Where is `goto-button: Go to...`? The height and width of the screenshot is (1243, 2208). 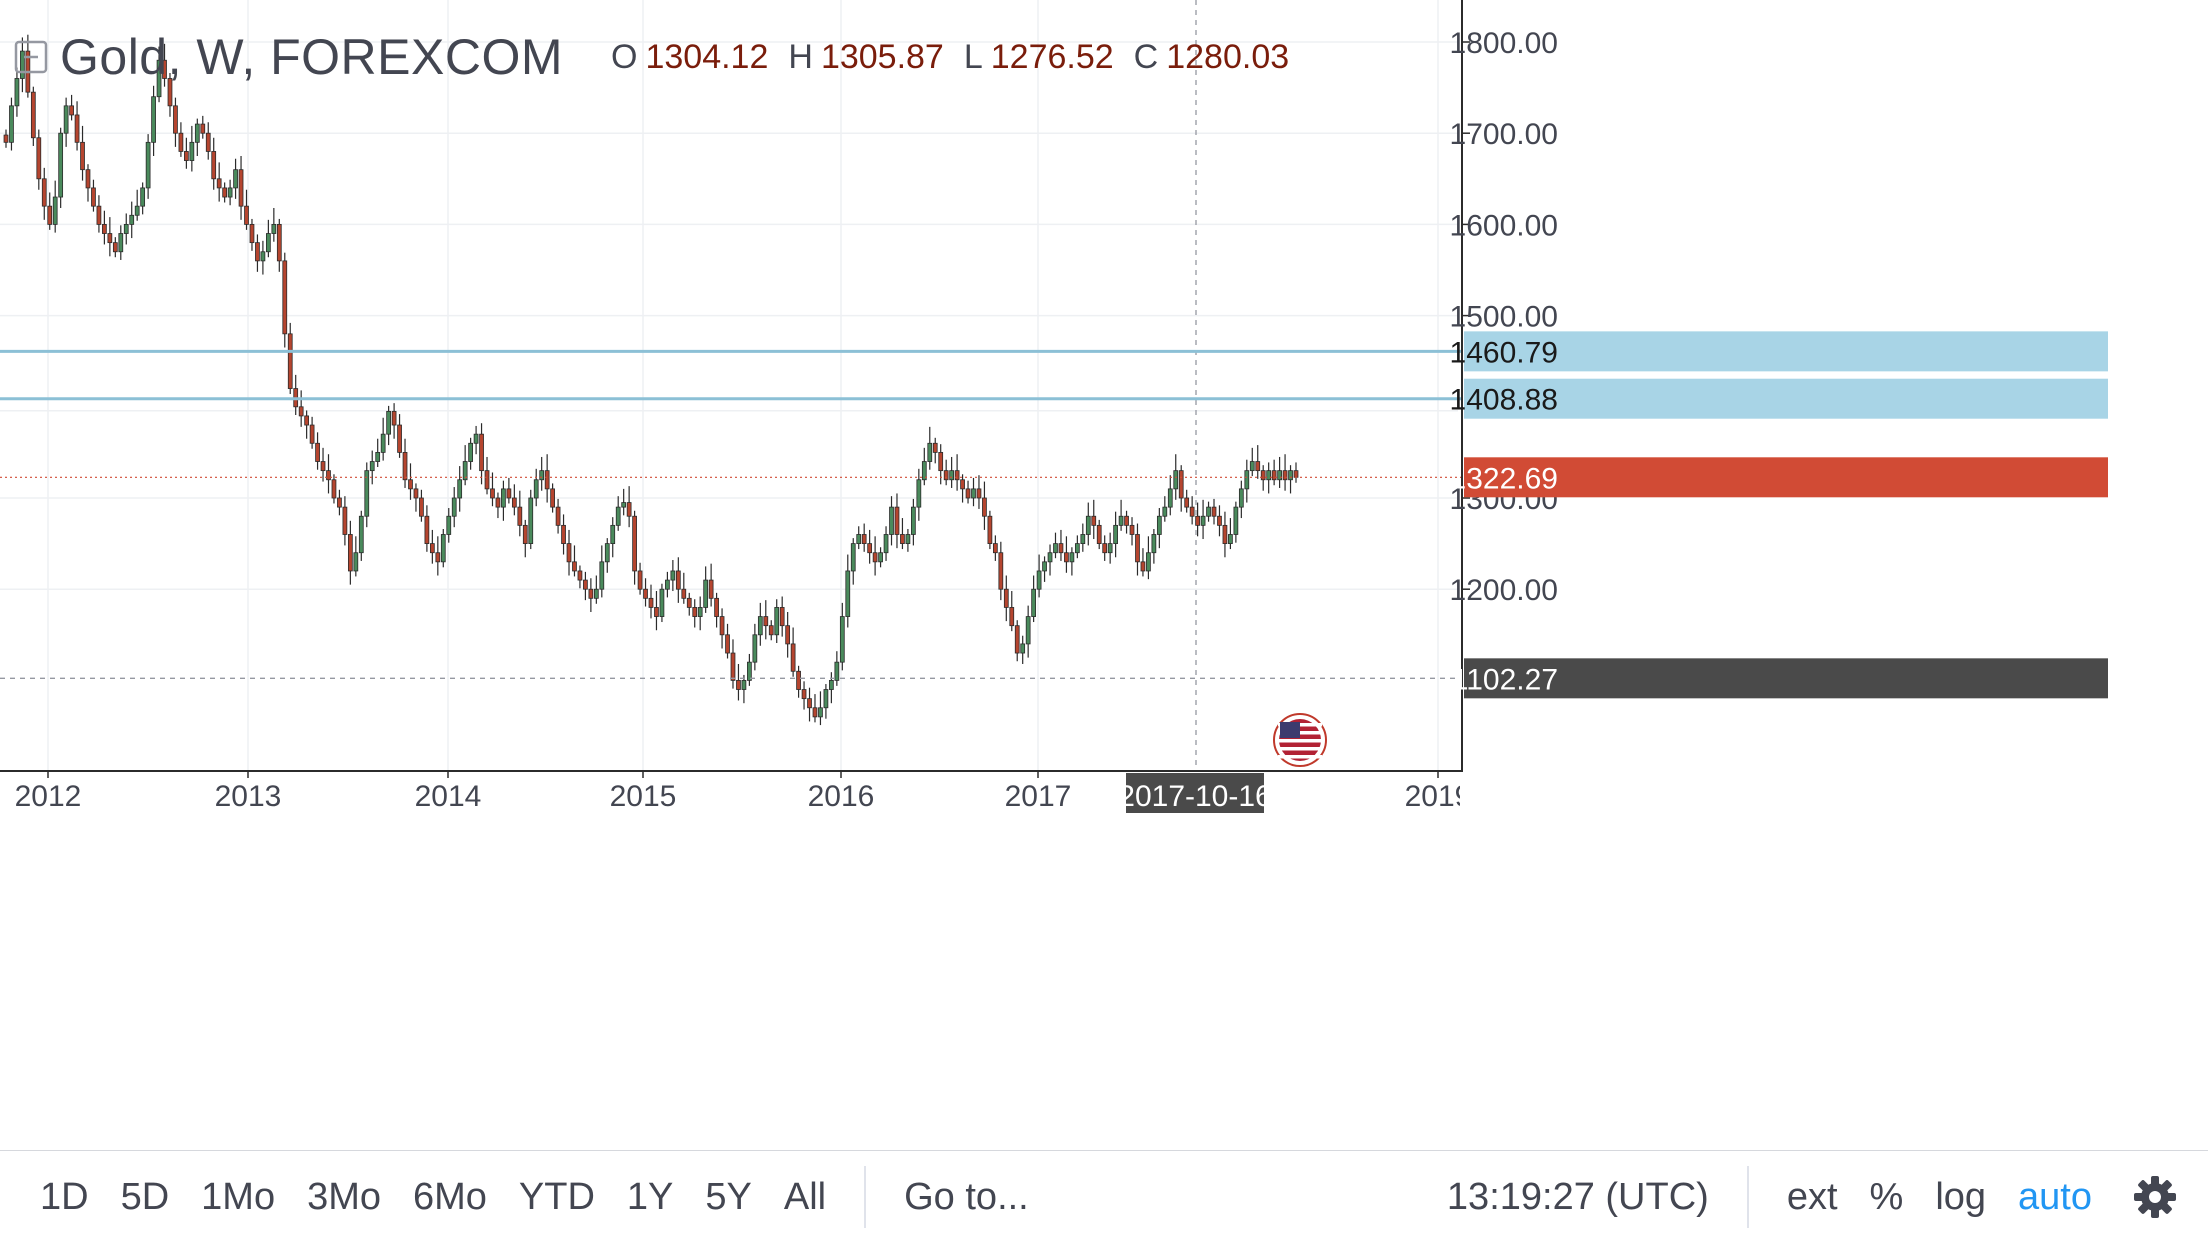
goto-button: Go to... is located at coordinates (966, 1197).